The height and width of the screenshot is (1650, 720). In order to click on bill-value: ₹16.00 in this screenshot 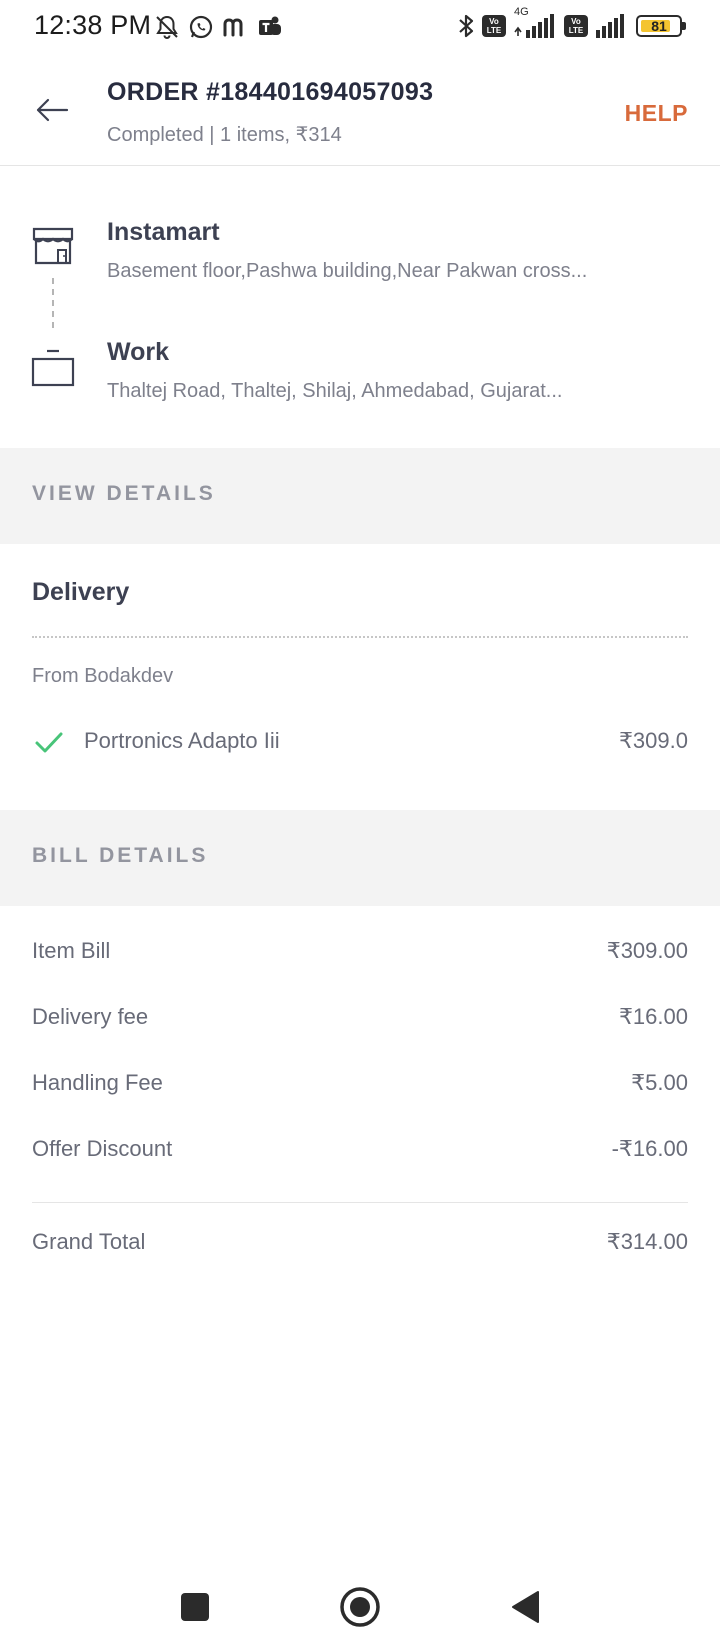, I will do `click(653, 1016)`.